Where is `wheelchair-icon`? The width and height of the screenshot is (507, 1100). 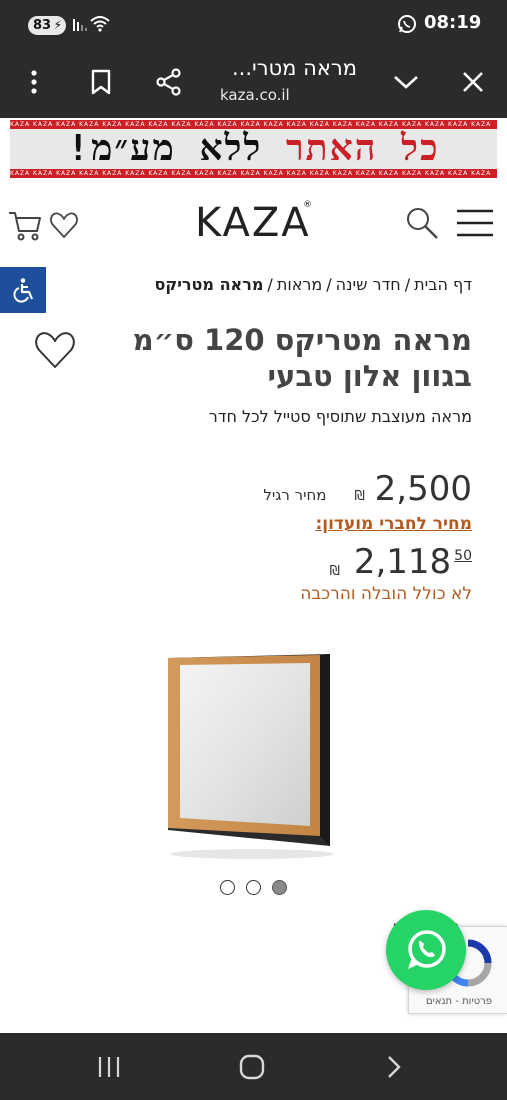 wheelchair-icon is located at coordinates (23, 290).